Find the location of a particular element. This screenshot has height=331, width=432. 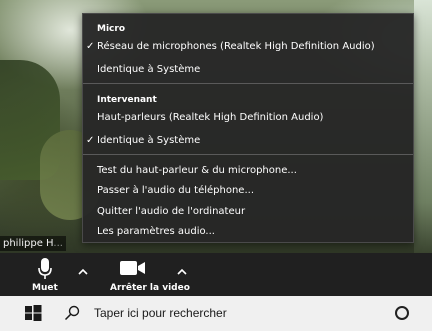

mute-label: Muet is located at coordinates (45, 288).